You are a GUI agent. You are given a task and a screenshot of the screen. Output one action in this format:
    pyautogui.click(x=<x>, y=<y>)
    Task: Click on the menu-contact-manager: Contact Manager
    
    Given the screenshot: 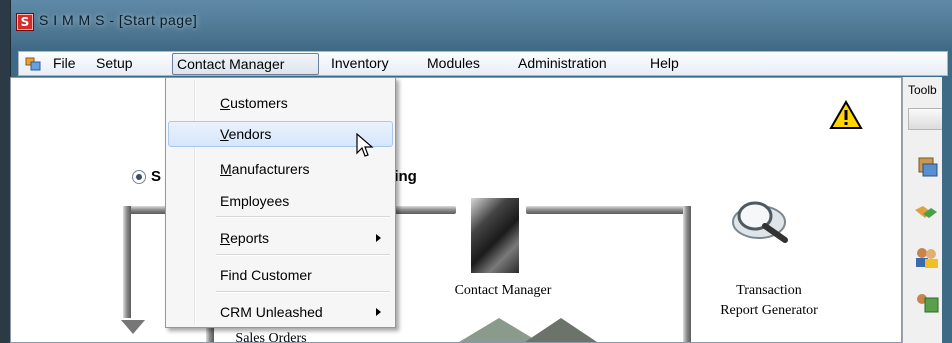 What is the action you would take?
    pyautogui.click(x=245, y=64)
    